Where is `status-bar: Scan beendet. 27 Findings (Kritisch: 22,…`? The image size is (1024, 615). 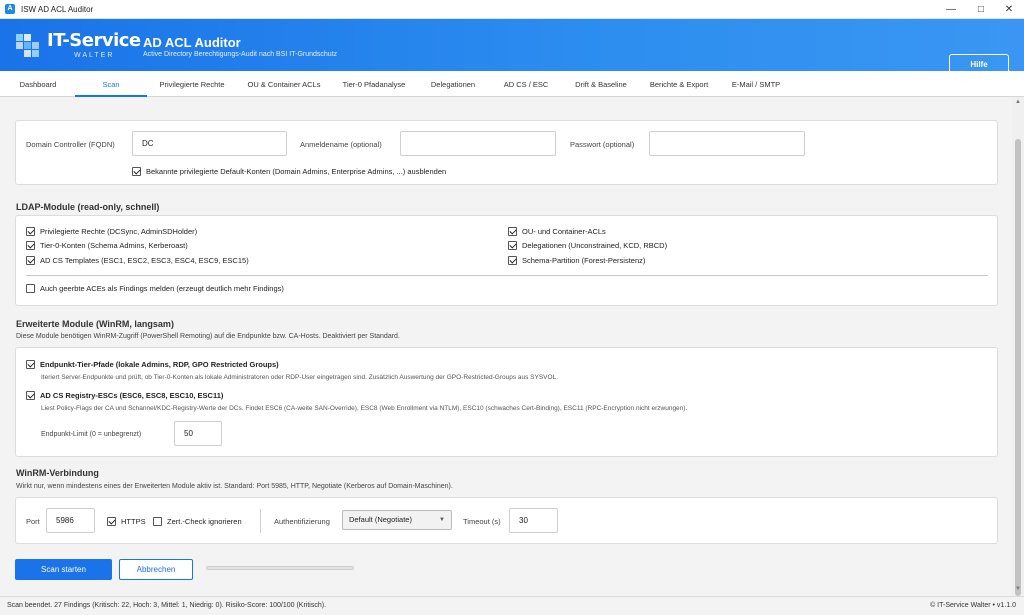
status-bar: Scan beendet. 27 Findings (Kritisch: 22,… is located at coordinates (512, 605).